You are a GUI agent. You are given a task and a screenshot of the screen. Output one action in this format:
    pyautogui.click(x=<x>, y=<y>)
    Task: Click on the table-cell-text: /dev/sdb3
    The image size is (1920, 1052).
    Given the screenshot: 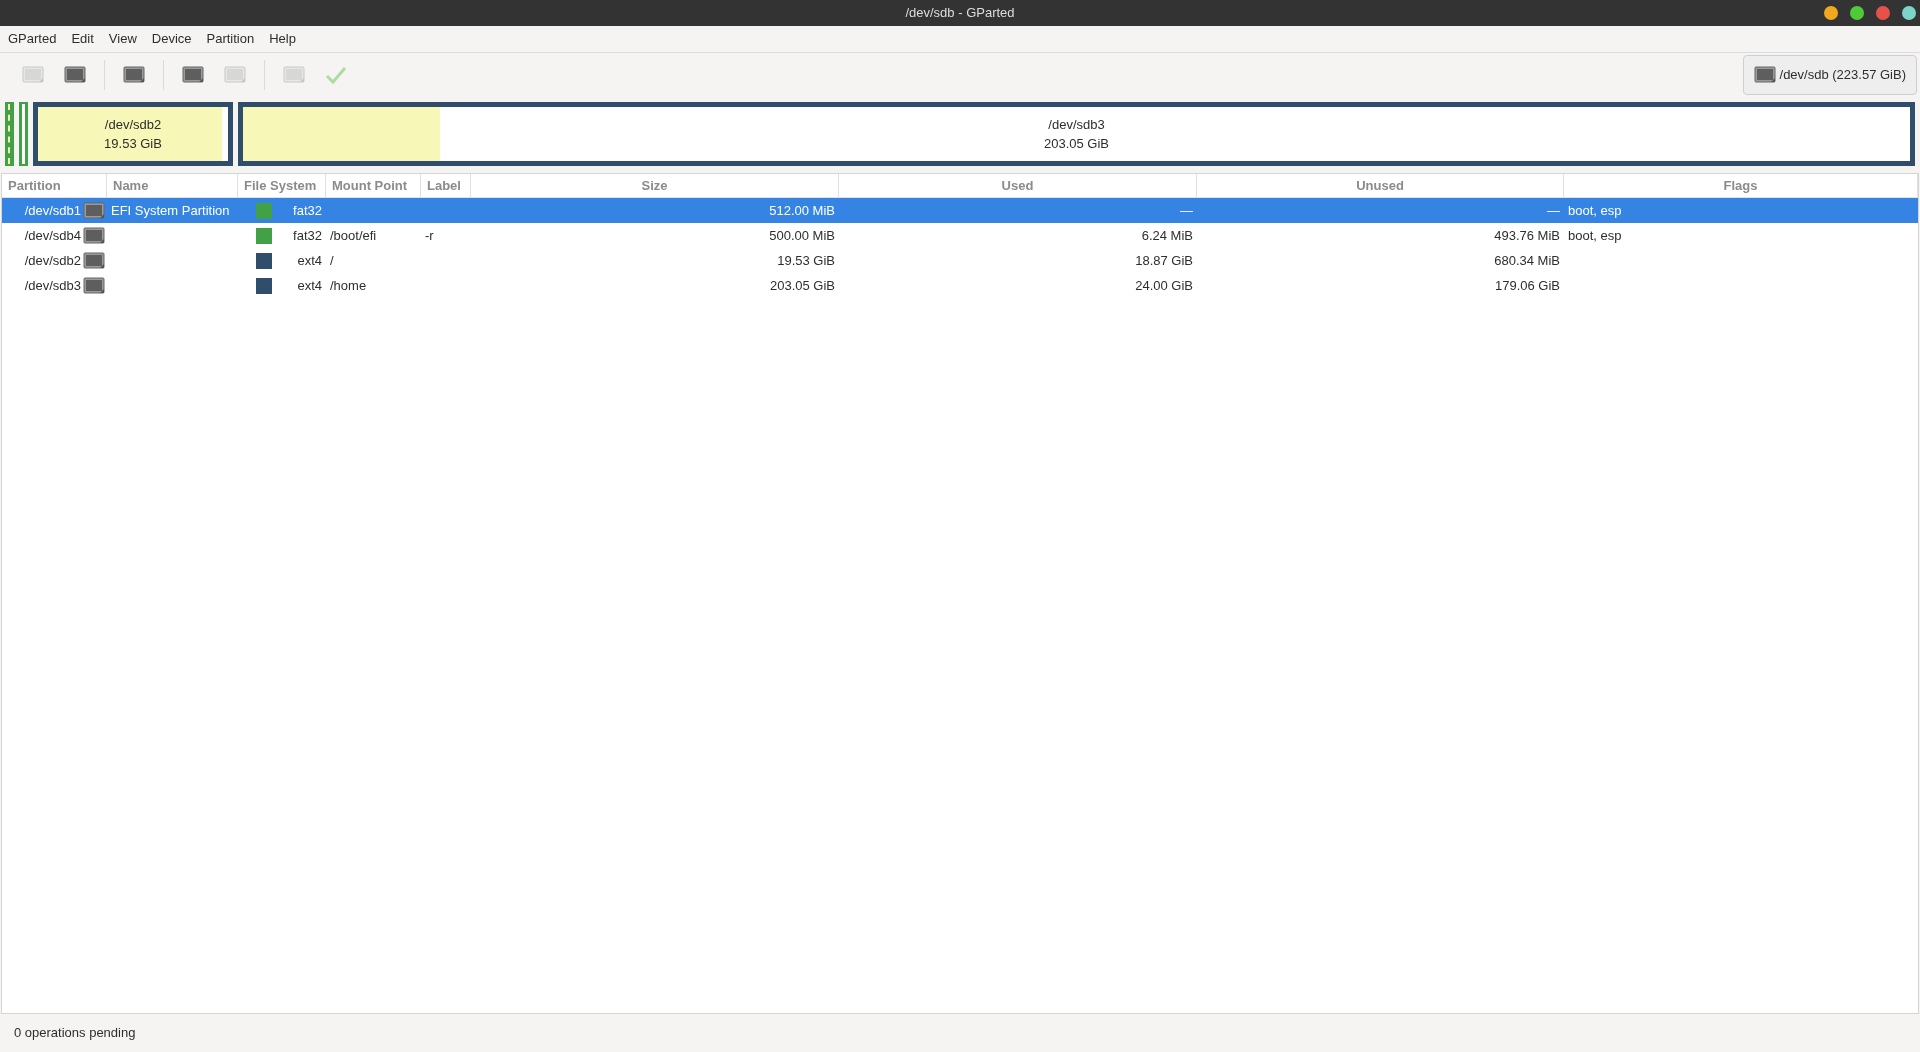 What is the action you would take?
    pyautogui.click(x=52, y=285)
    